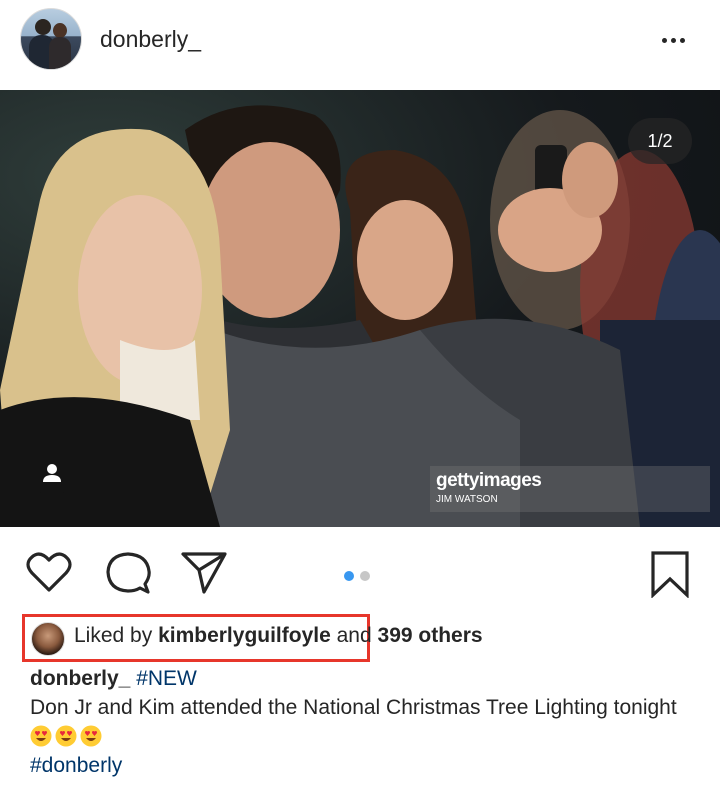 The height and width of the screenshot is (788, 720). What do you see at coordinates (150, 39) in the screenshot?
I see `post-username: donberly_` at bounding box center [150, 39].